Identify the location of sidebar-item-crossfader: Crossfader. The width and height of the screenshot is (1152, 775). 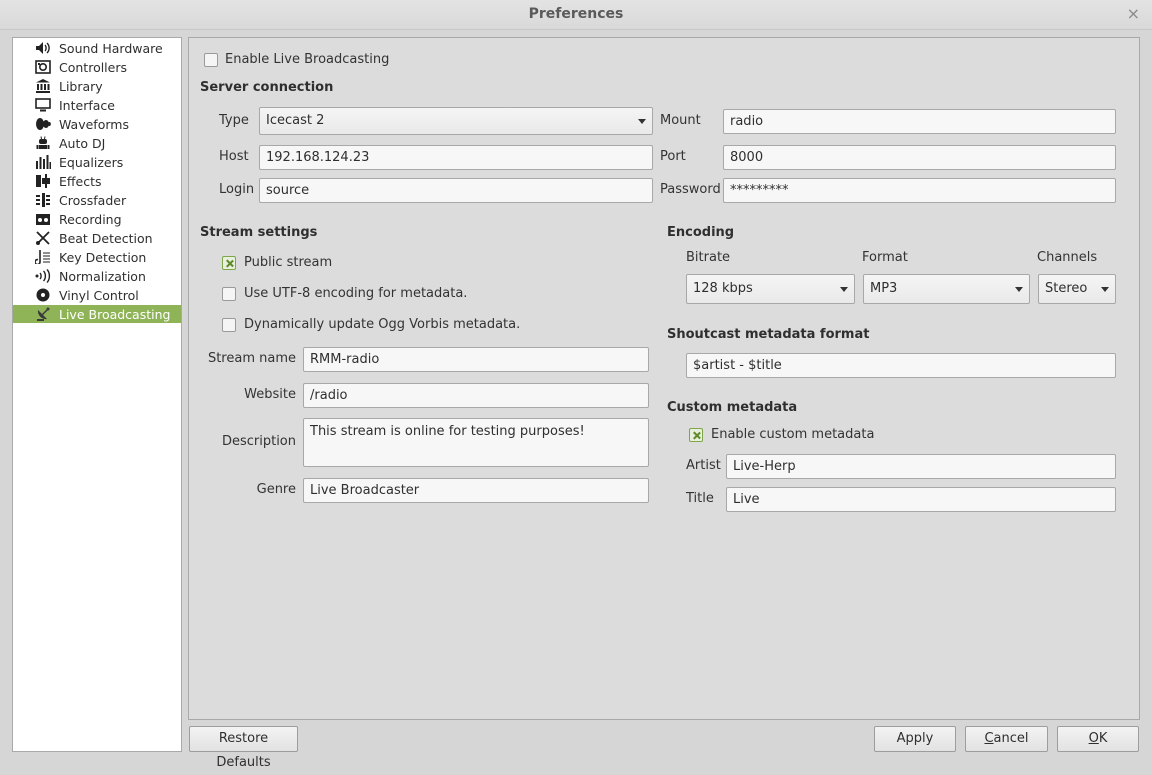
(97, 200).